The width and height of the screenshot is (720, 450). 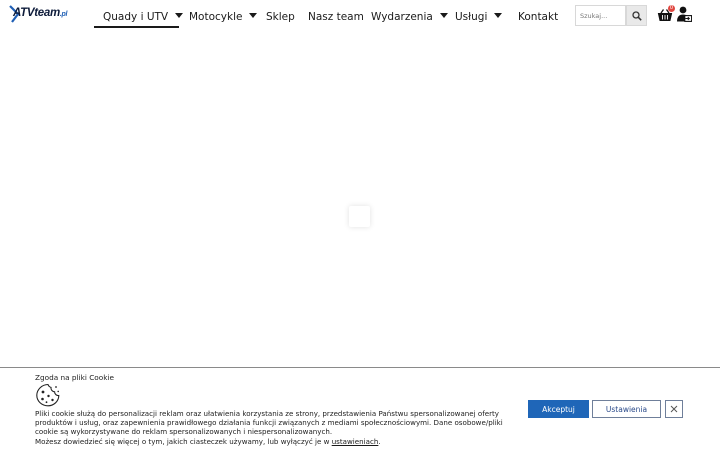 What do you see at coordinates (136, 17) in the screenshot?
I see `nav-item-label: Quady i UTV` at bounding box center [136, 17].